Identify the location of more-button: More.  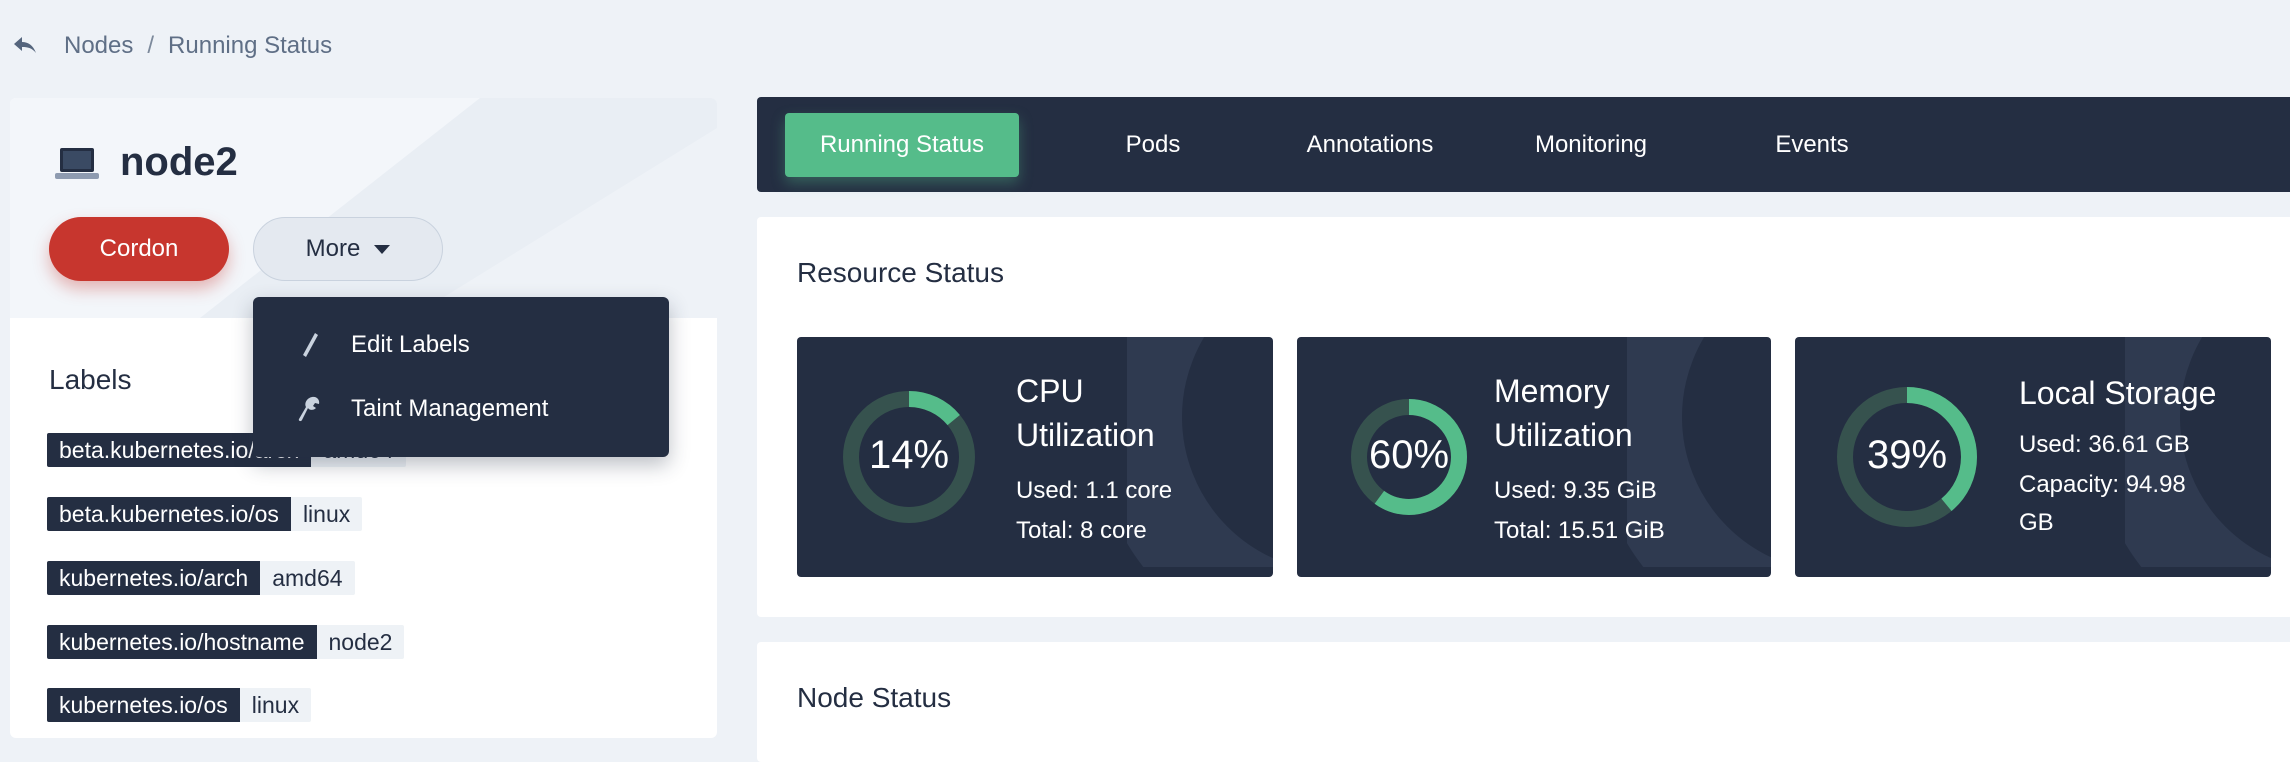
(348, 249).